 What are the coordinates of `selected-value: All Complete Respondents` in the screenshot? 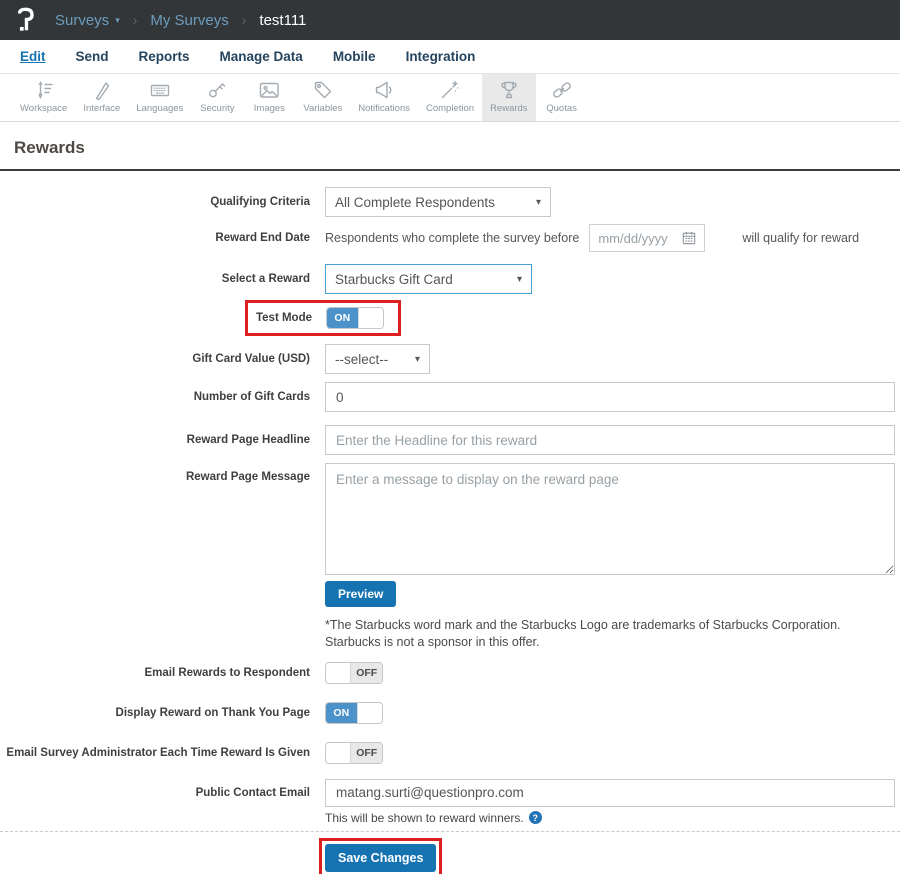 It's located at (415, 202).